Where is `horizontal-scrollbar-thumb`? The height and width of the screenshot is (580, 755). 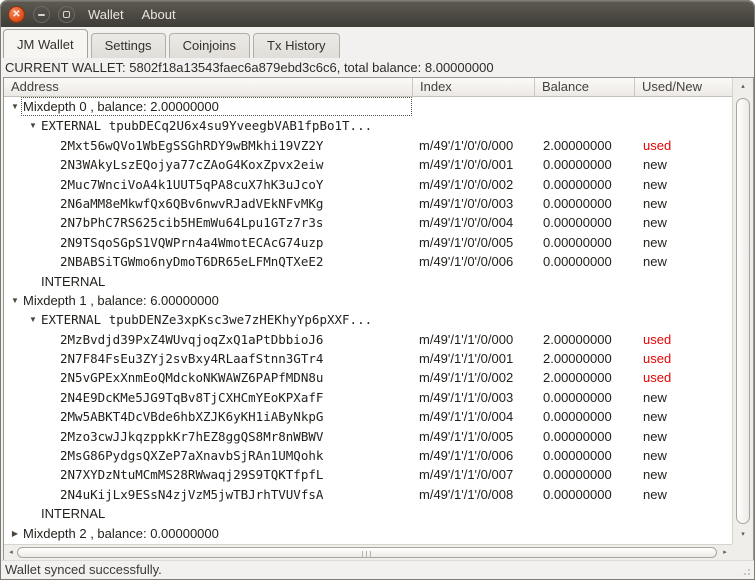 horizontal-scrollbar-thumb is located at coordinates (367, 552).